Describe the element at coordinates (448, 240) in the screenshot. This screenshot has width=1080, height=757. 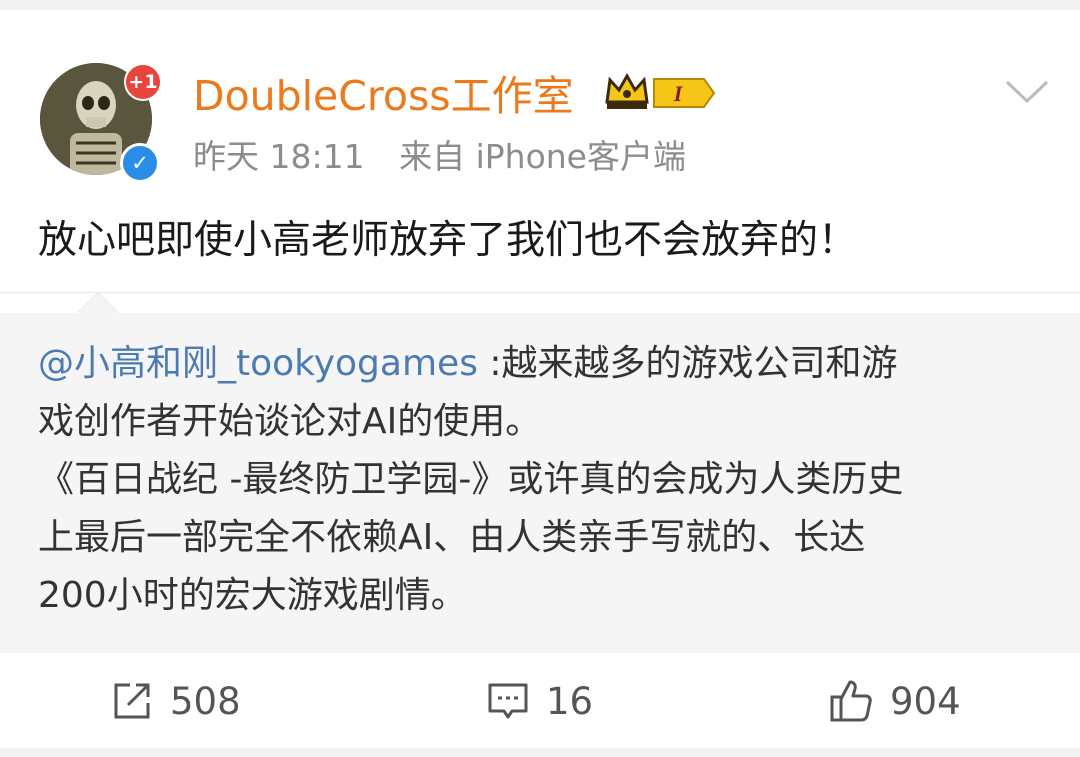
I see `post-body-text: 放心吧即使小高老师放弃了我们也不会放弃的！` at that location.